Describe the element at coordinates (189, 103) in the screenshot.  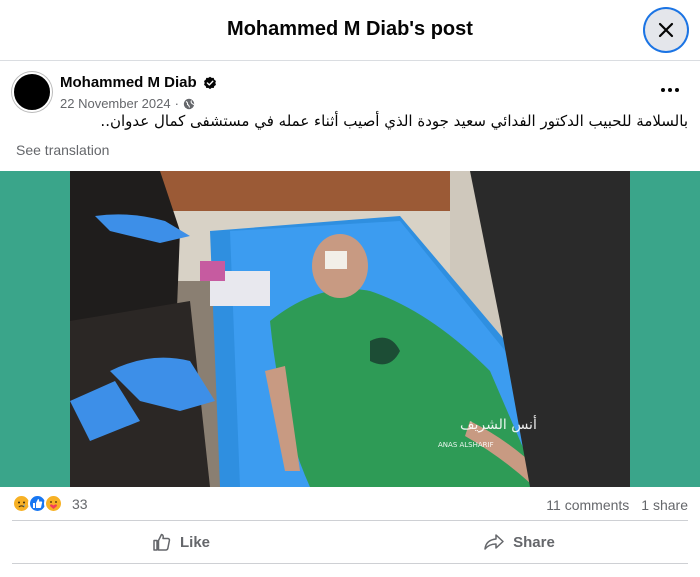
I see `globe-icon` at that location.